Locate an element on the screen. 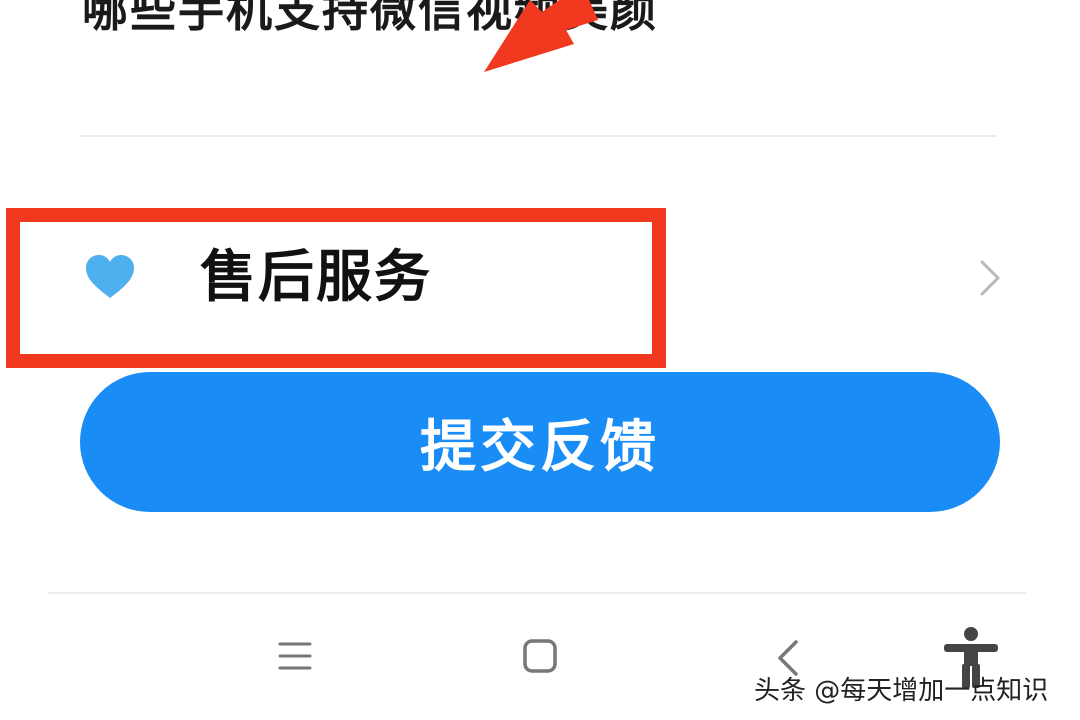  arrow-annotation-icon is located at coordinates (541, 36).